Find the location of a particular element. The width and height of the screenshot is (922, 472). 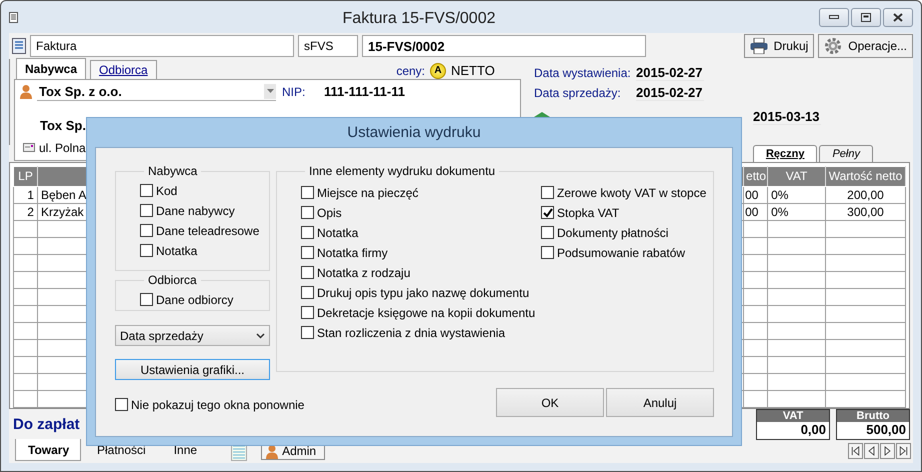

nip-value: 111-111-11-11 is located at coordinates (364, 92).